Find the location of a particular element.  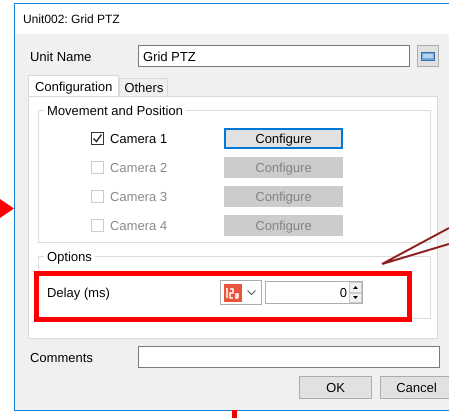

checkbox-label: Camera 1 is located at coordinates (139, 138).